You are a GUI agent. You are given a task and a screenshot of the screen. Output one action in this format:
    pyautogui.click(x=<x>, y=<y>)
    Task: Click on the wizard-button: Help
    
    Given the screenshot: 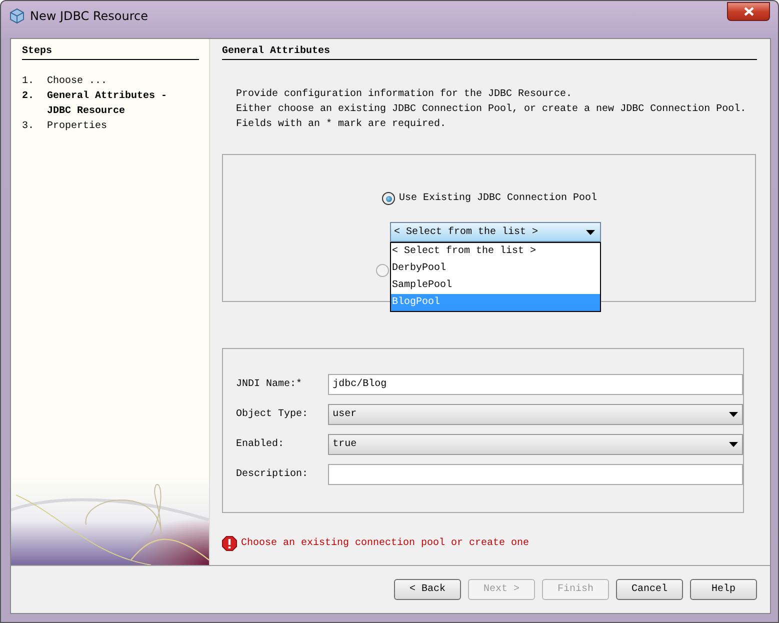 What is the action you would take?
    pyautogui.click(x=723, y=589)
    